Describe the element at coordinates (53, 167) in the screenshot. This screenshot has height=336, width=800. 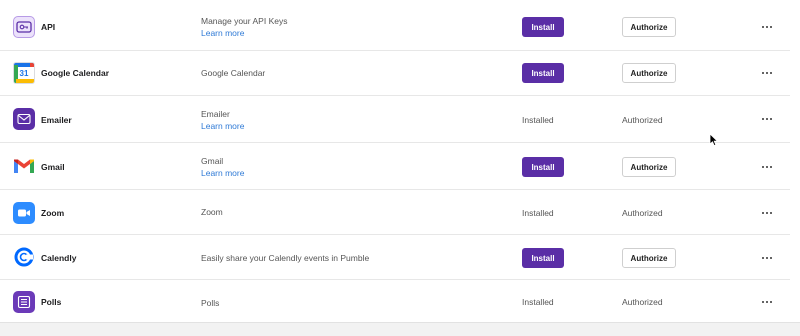
I see `integration-name: Gmail` at that location.